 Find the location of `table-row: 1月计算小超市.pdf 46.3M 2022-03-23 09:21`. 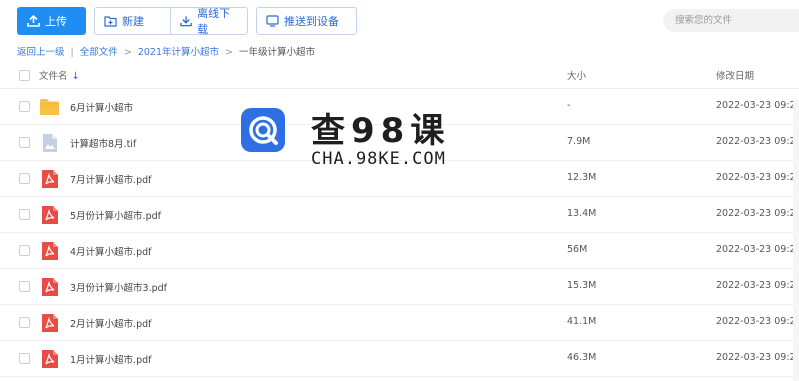

table-row: 1月计算小超市.pdf 46.3M 2022-03-23 09:21 is located at coordinates (399, 359).